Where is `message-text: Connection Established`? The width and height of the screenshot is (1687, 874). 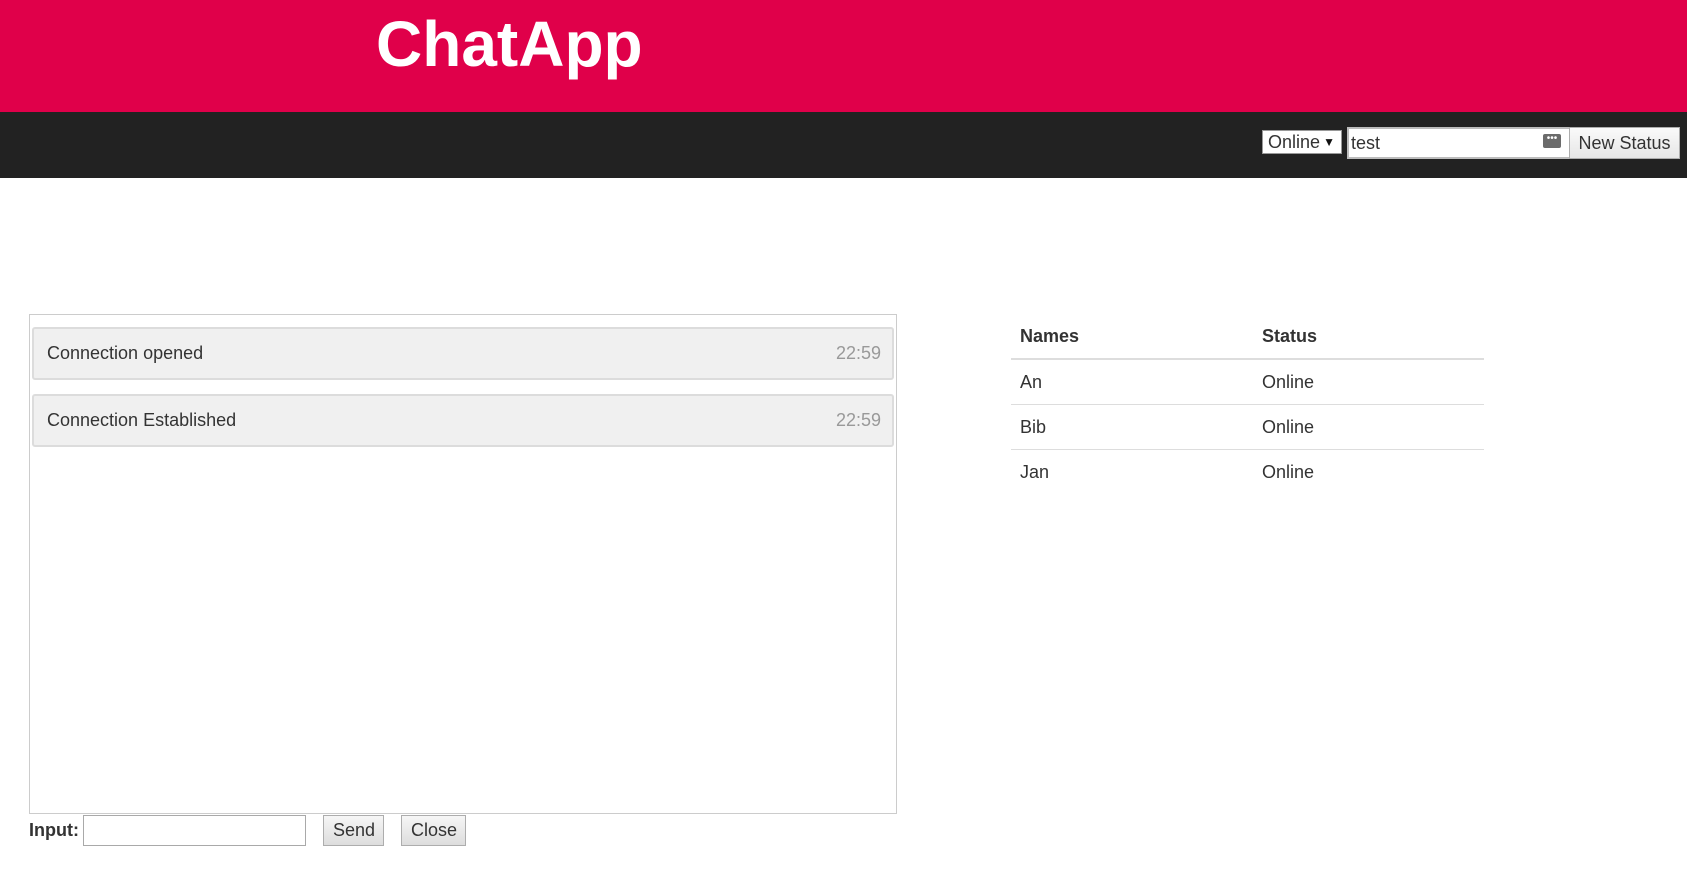
message-text: Connection Established is located at coordinates (142, 420).